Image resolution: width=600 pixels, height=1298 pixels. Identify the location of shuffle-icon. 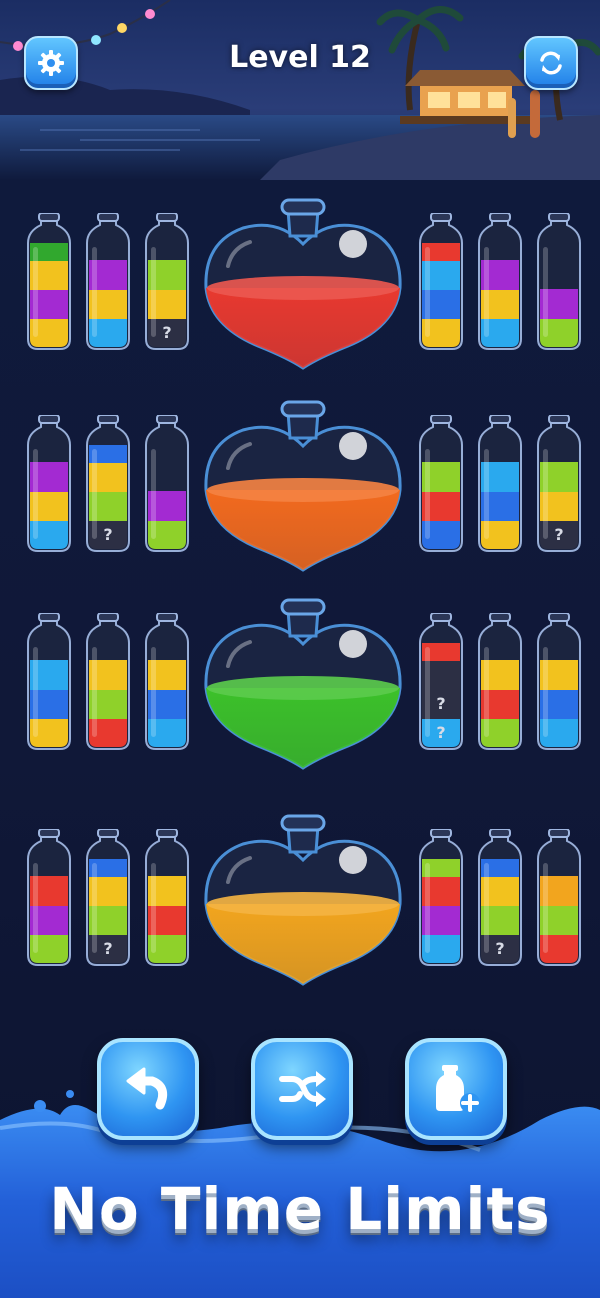
(302, 1089).